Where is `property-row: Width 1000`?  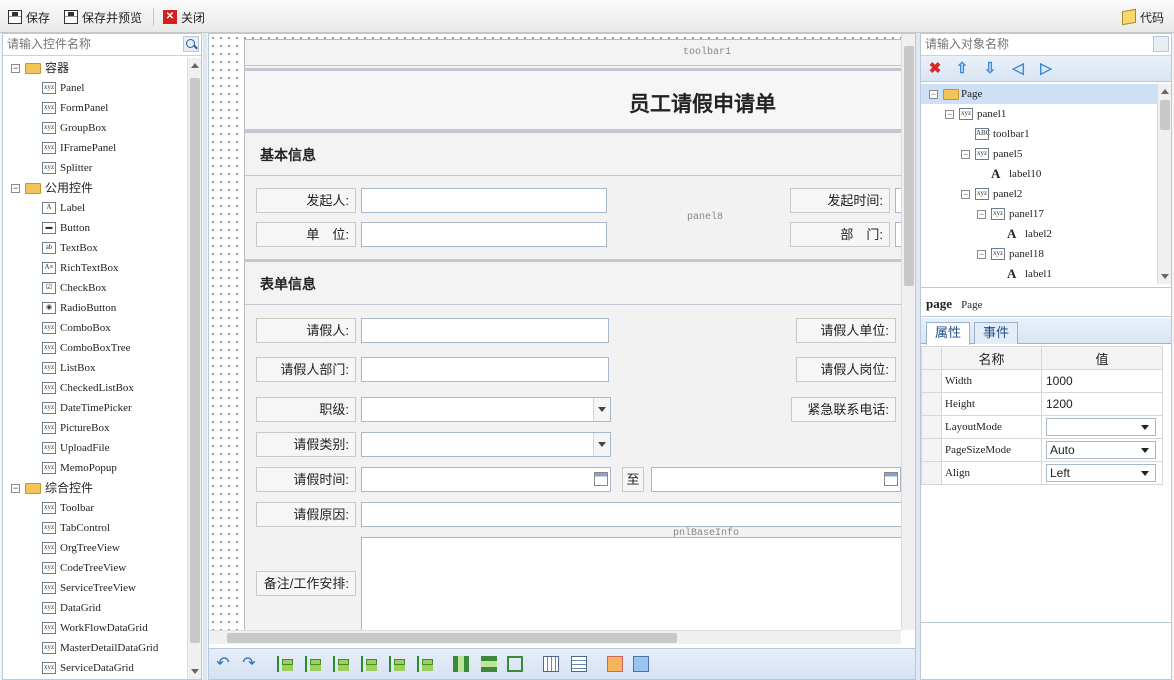
property-row: Width 1000 is located at coordinates (1042, 381).